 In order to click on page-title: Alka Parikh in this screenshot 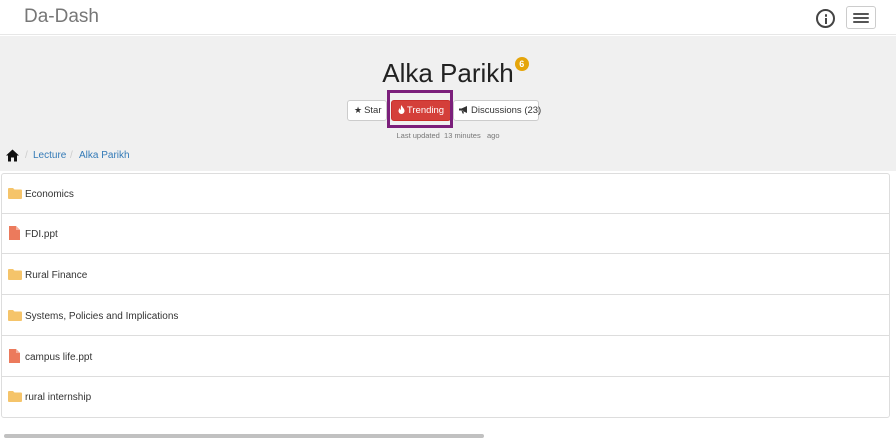, I will do `click(448, 73)`.